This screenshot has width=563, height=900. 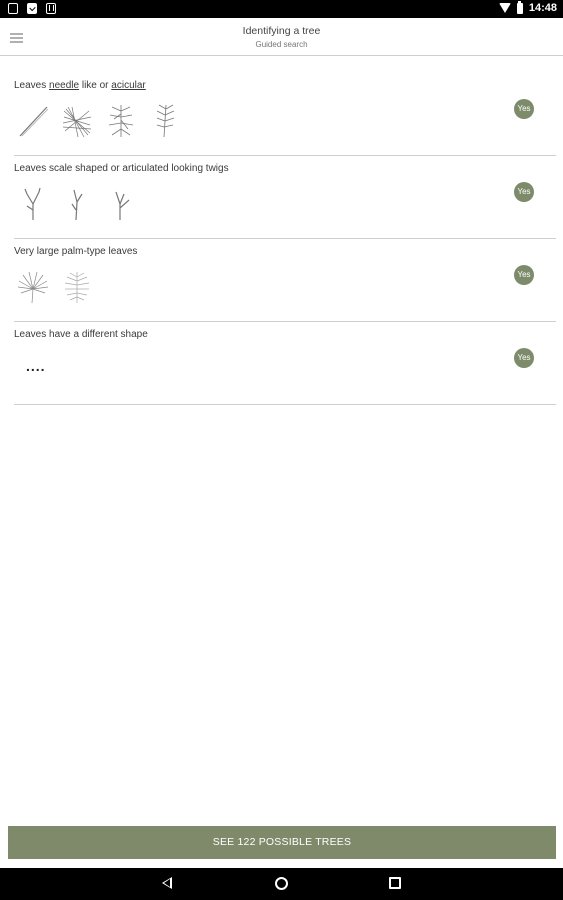 I want to click on battery-icon, so click(x=519, y=7).